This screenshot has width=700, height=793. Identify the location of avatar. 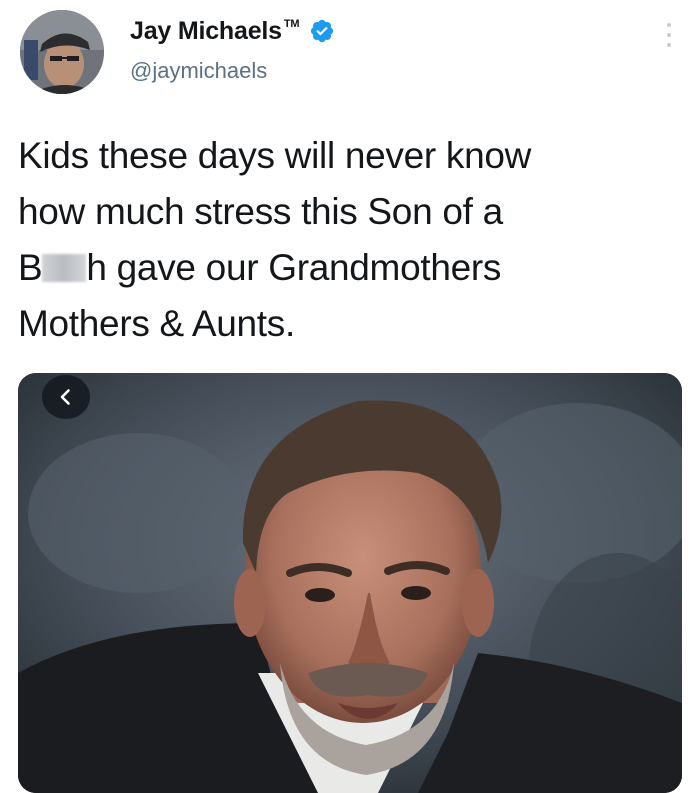
(62, 52).